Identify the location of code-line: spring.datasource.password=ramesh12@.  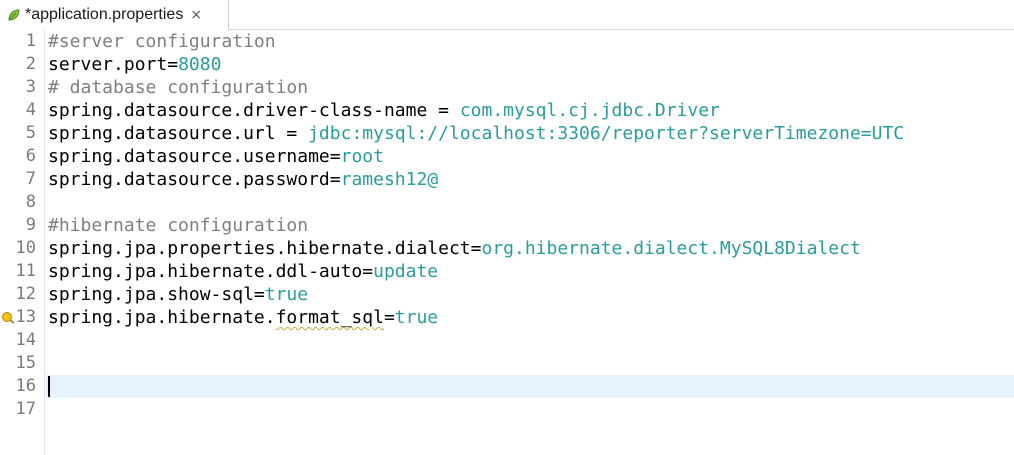
(243, 179).